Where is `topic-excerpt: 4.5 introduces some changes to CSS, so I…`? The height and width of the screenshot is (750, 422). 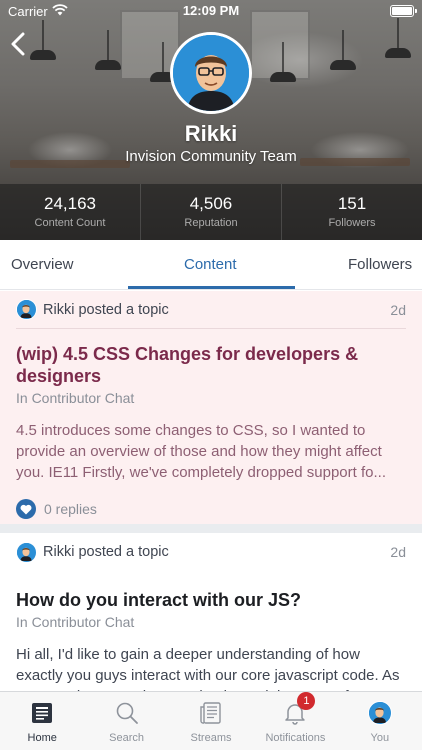 topic-excerpt: 4.5 introduces some changes to CSS, so I… is located at coordinates (201, 451).